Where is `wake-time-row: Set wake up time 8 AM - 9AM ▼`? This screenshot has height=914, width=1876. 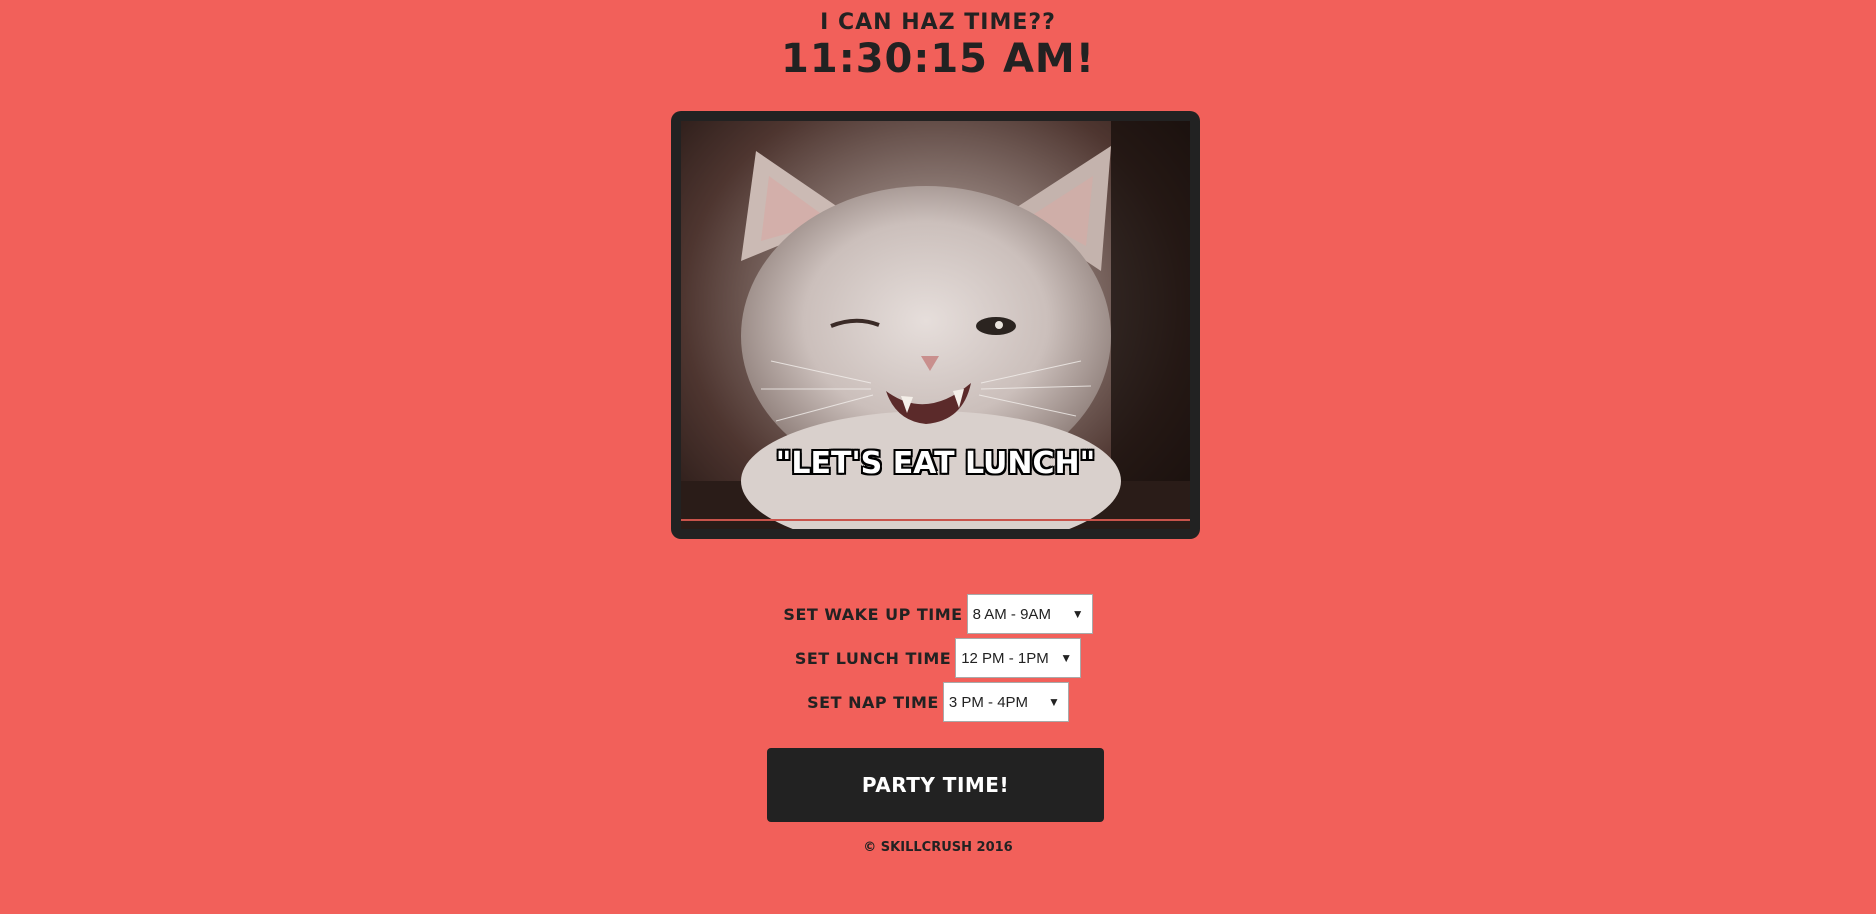
wake-time-row: Set wake up time 8 AM - 9AM ▼ is located at coordinates (938, 615).